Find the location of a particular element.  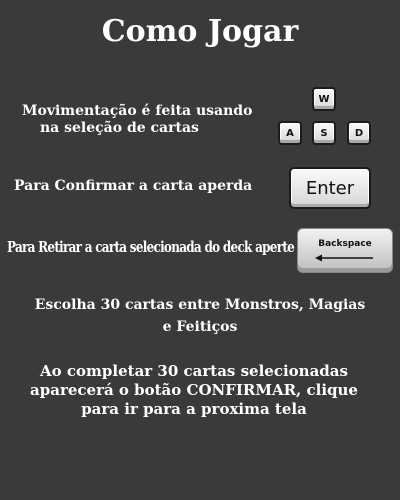

movement-text-line2: na seleção de cartas is located at coordinates (119, 128).